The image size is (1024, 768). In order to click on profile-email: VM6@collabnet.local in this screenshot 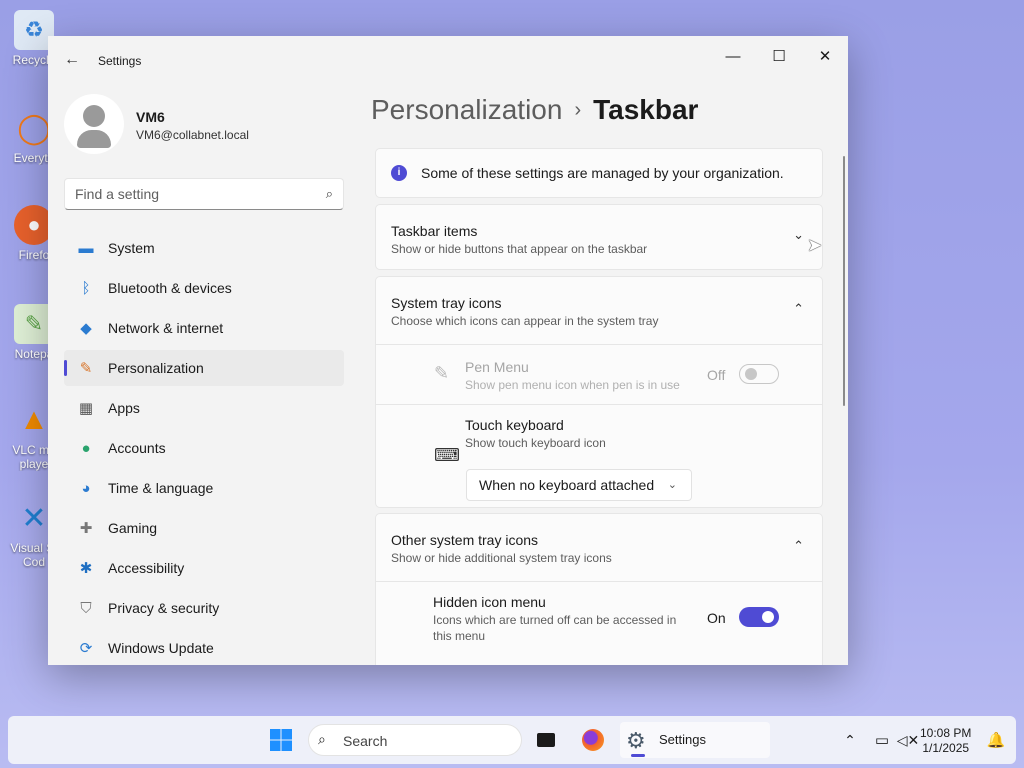, I will do `click(192, 135)`.